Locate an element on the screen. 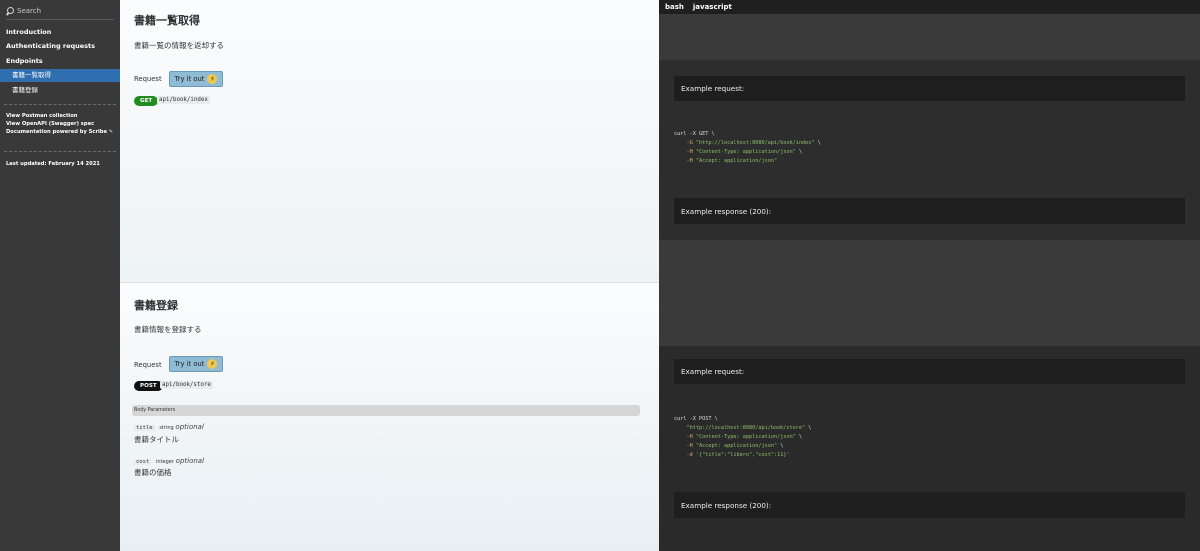 This screenshot has height=551, width=1200. scribe-link: Documentation powered by Scribe ✎ is located at coordinates (59, 132).